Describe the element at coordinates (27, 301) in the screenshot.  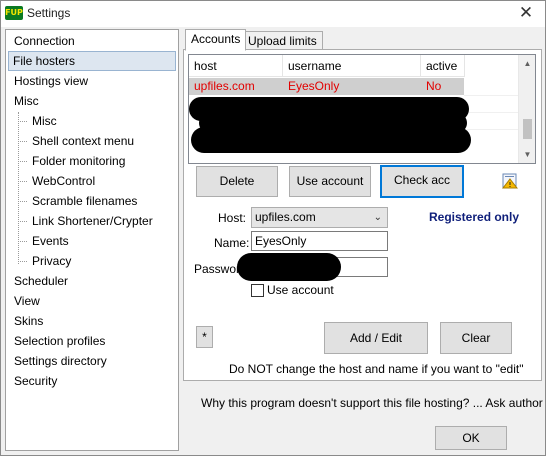
I see `nav-item-view: View` at that location.